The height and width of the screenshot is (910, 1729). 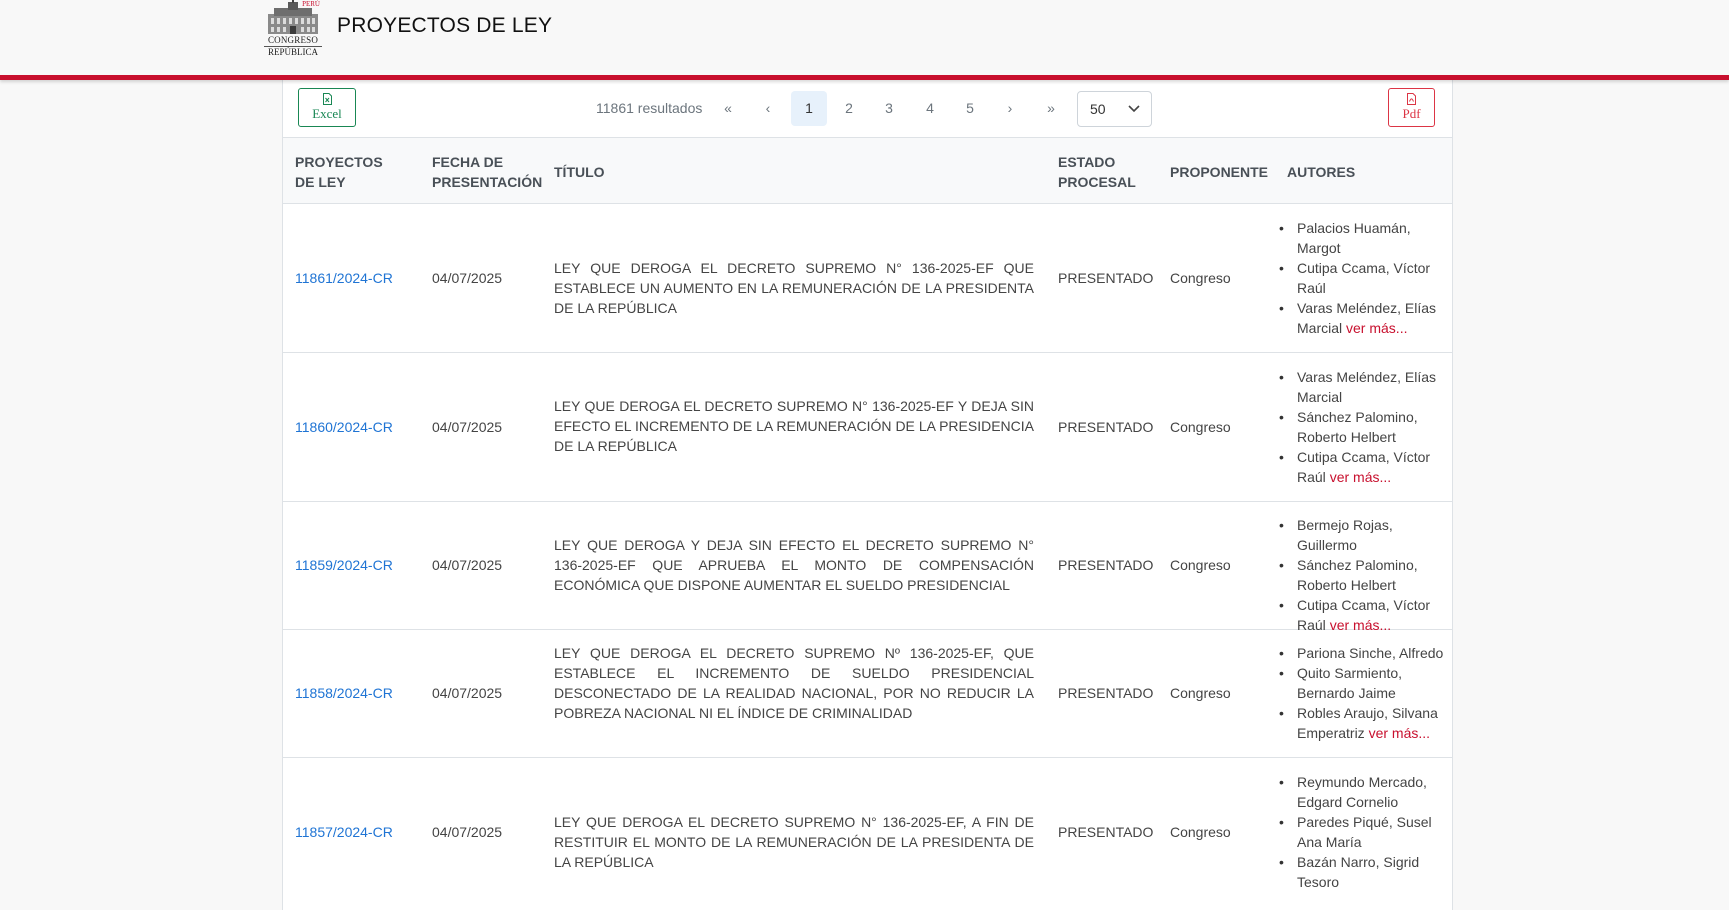 What do you see at coordinates (1103, 172) in the screenshot?
I see `column-header-estado: ESTADO PROCESAL` at bounding box center [1103, 172].